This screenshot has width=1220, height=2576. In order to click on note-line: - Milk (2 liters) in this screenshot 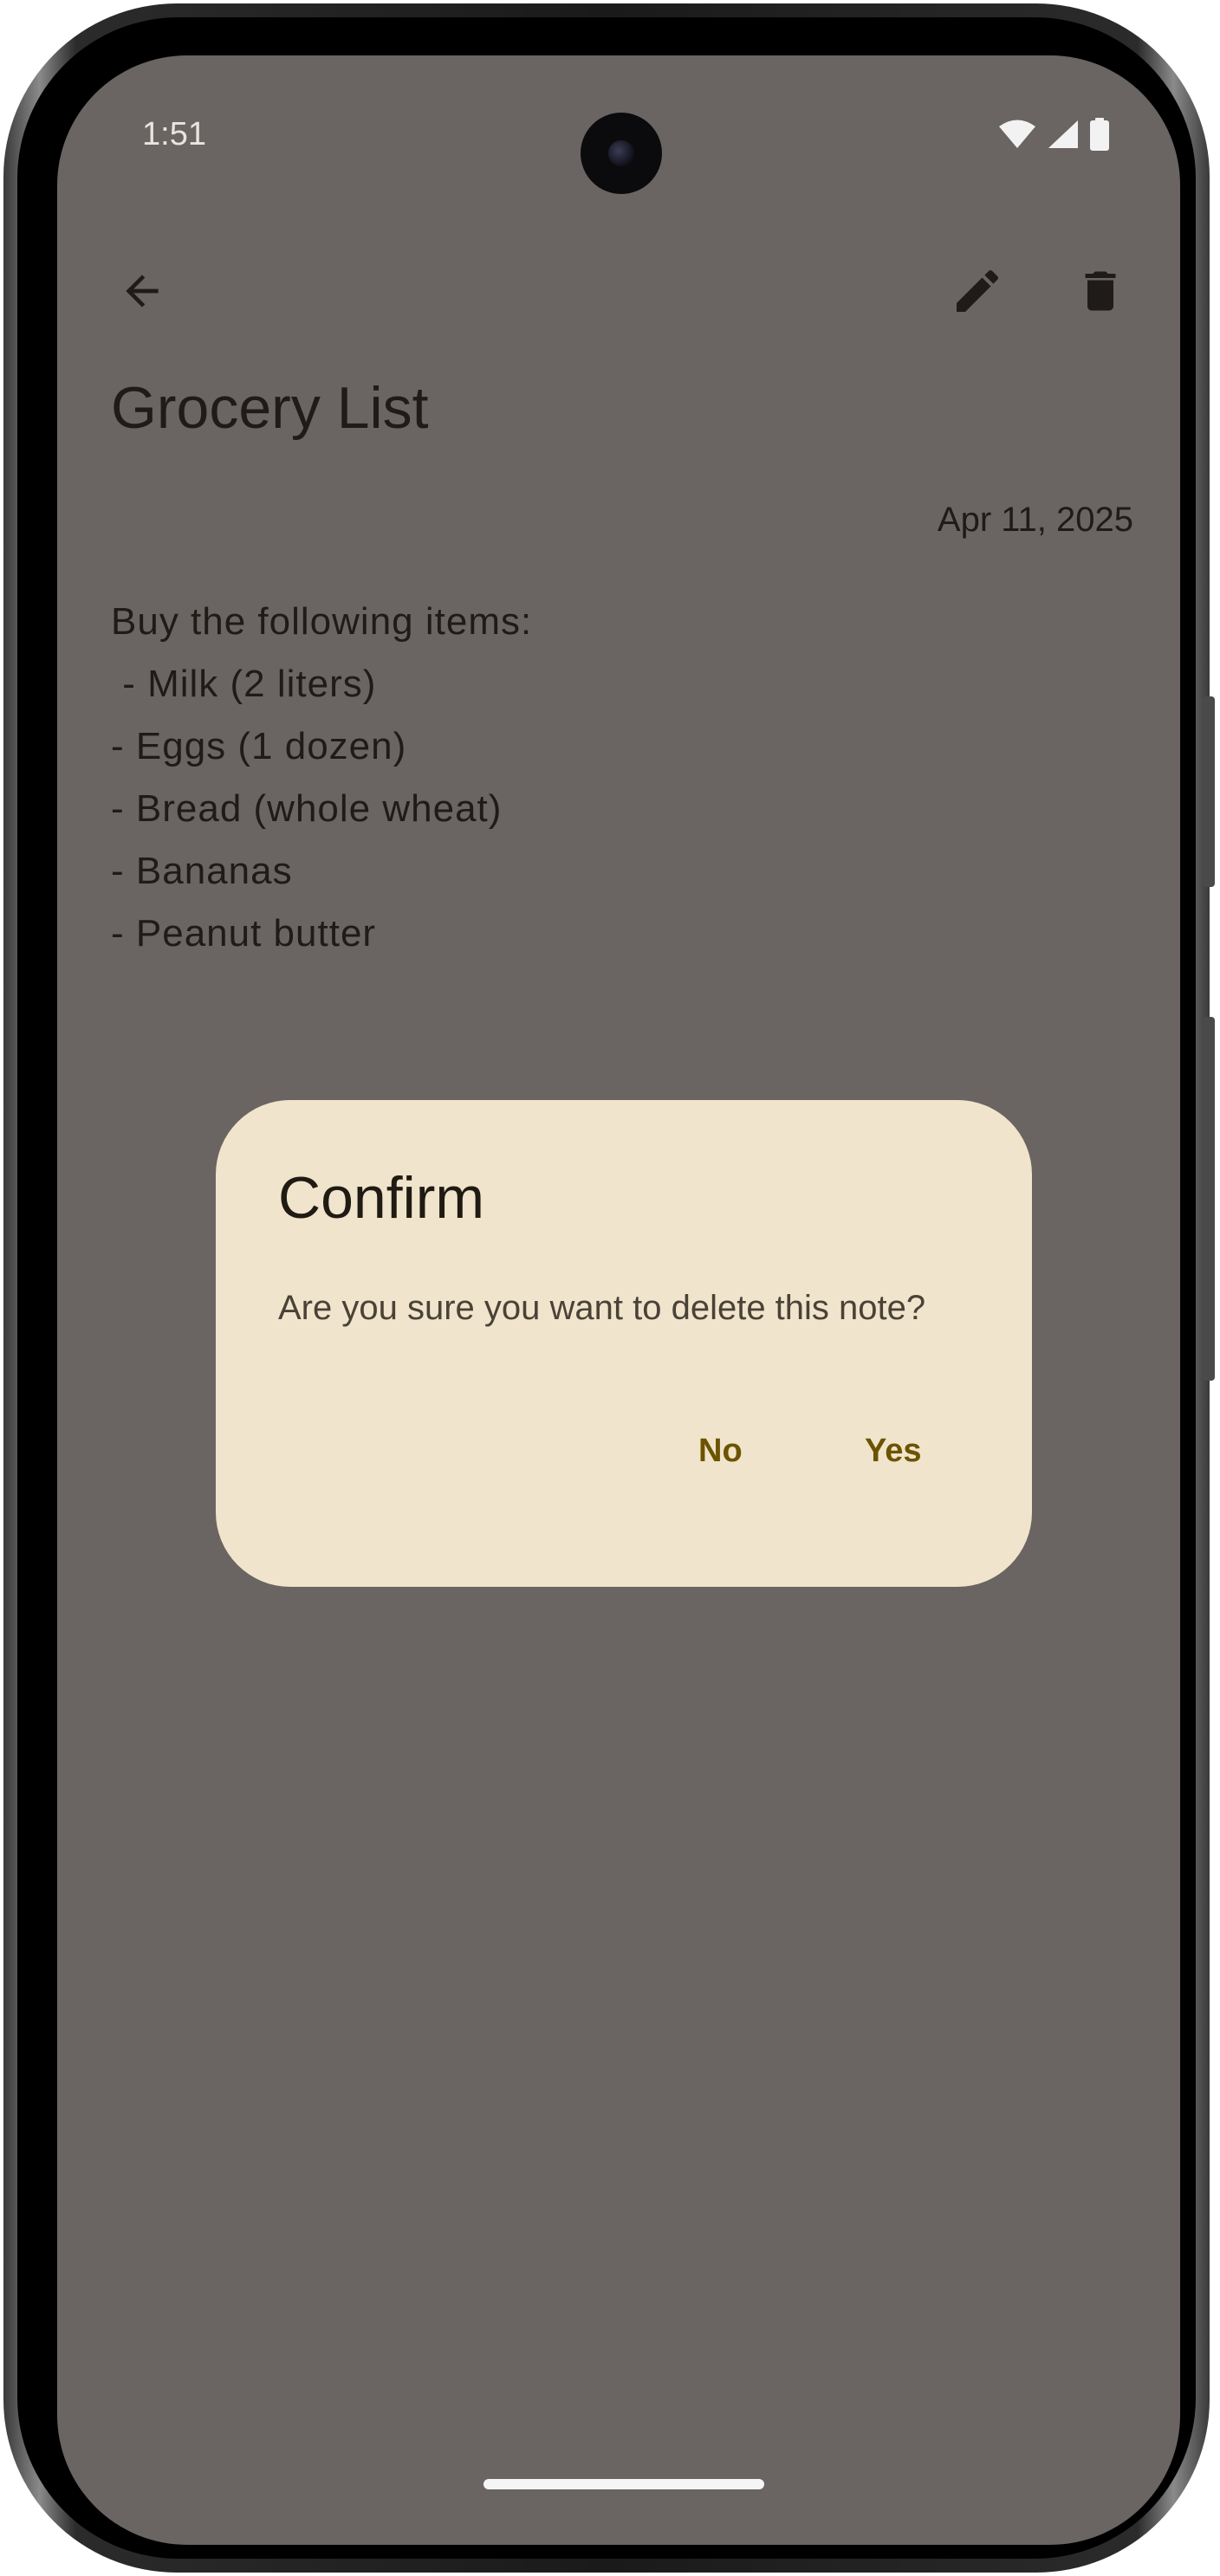, I will do `click(244, 684)`.